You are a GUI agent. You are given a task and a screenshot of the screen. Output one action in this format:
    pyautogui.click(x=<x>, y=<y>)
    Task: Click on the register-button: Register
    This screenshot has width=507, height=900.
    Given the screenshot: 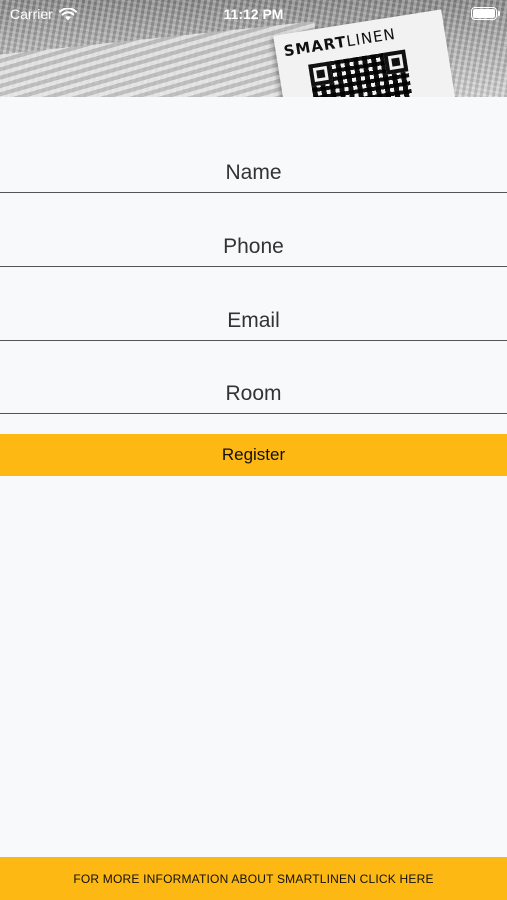 What is the action you would take?
    pyautogui.click(x=253, y=455)
    